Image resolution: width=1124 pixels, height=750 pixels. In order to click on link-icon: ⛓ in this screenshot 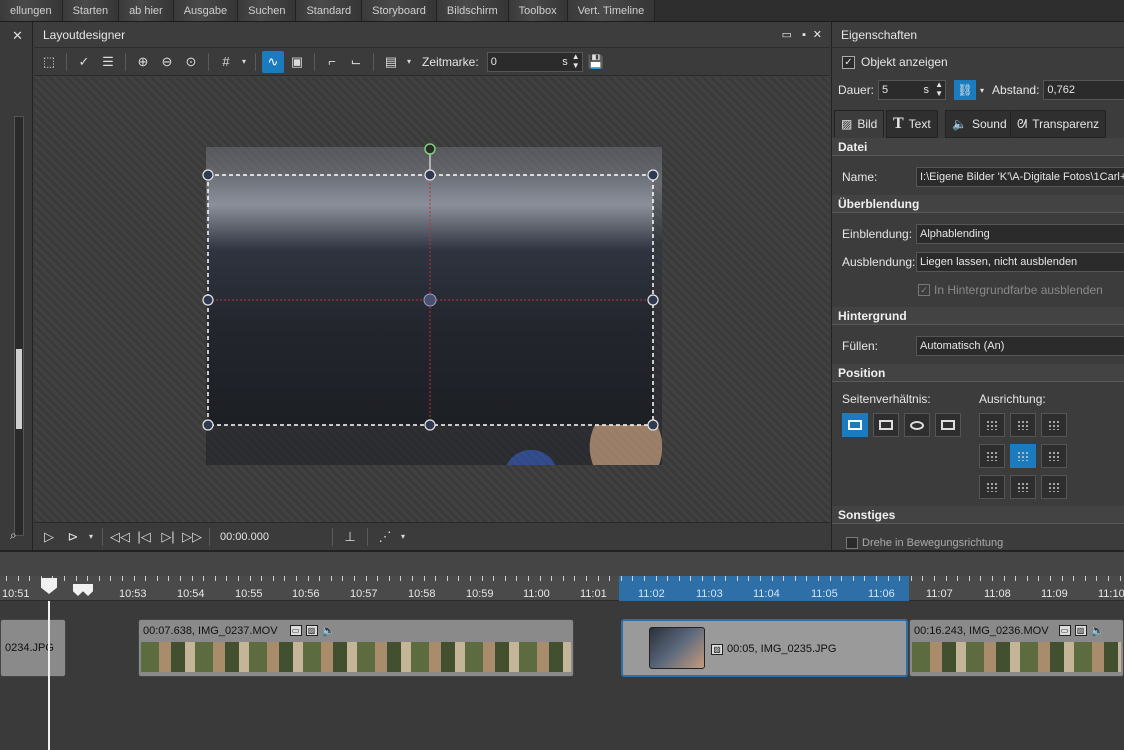, I will do `click(965, 90)`.